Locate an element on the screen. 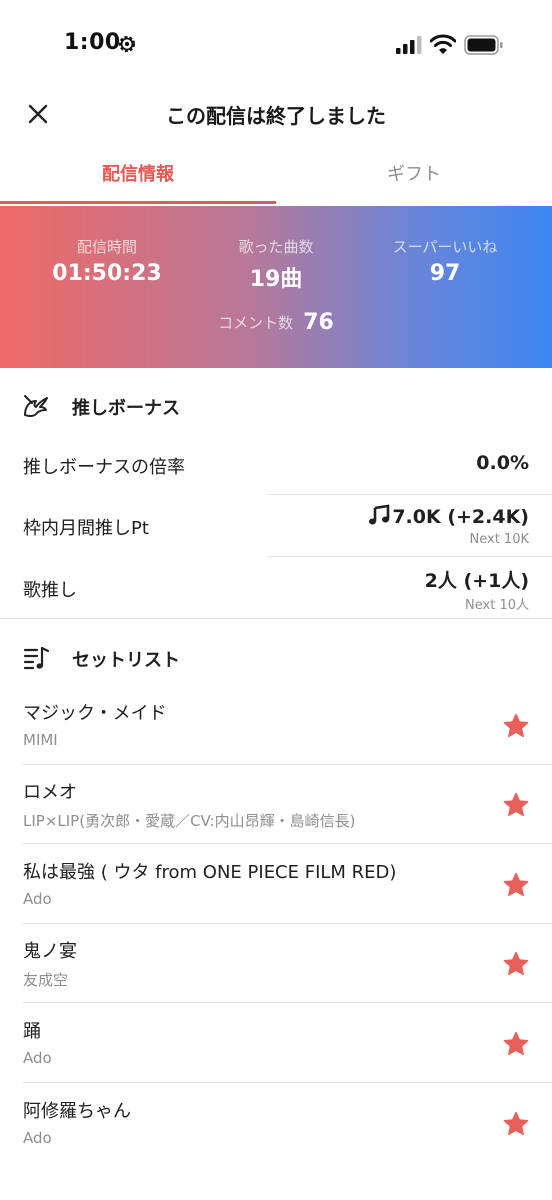  song-support-row: 歌推し 2人 (+1人) Next 10人 is located at coordinates (276, 587).